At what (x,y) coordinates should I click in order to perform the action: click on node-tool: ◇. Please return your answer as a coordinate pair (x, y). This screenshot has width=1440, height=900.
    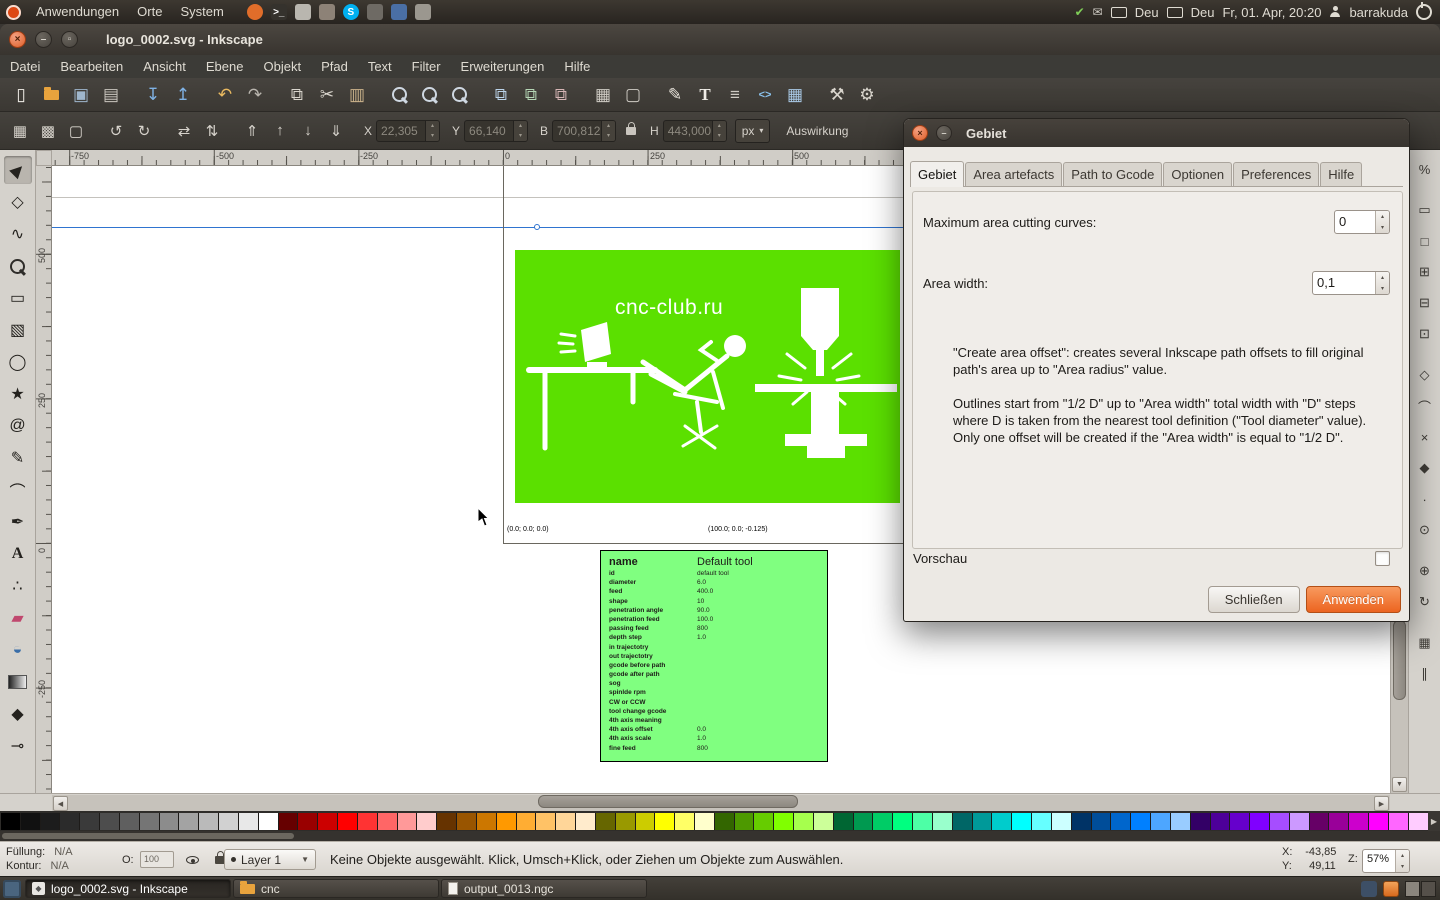
    Looking at the image, I should click on (18, 202).